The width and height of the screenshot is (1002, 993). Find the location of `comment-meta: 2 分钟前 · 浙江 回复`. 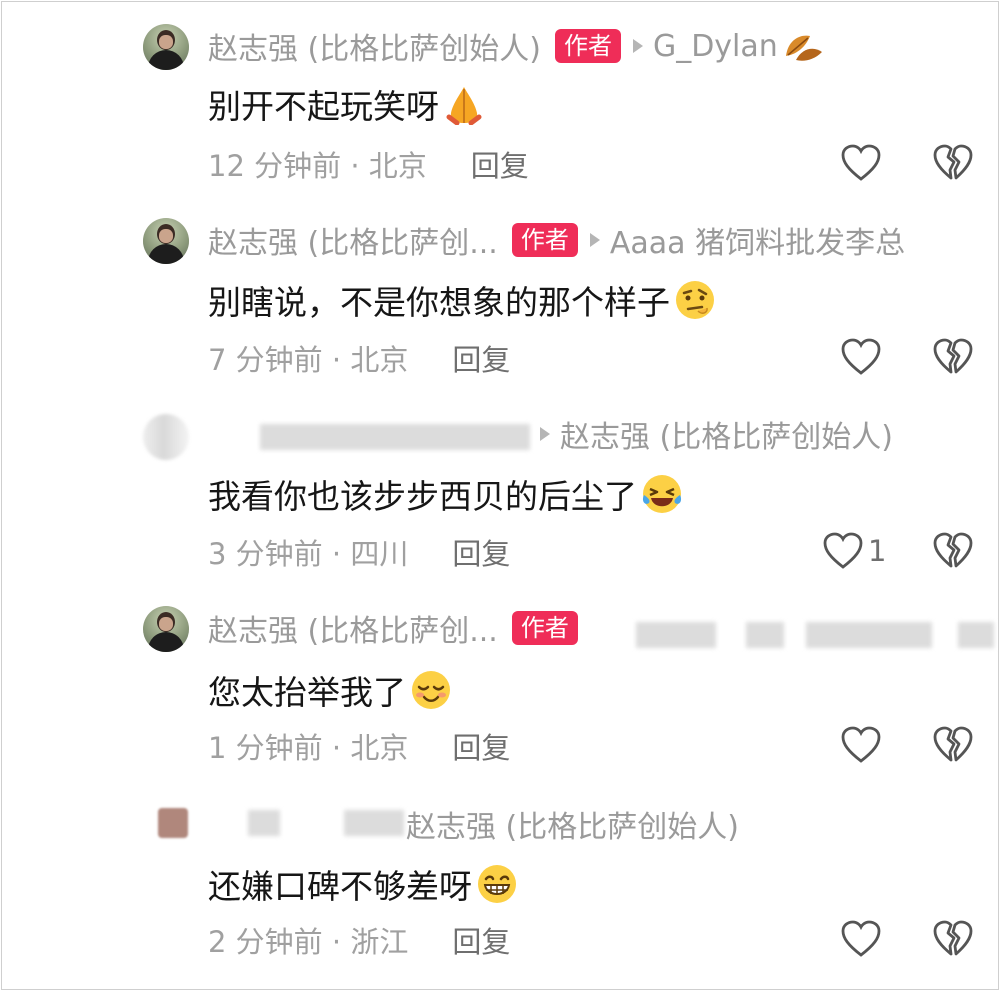

comment-meta: 2 分钟前 · 浙江 回复 is located at coordinates (359, 940).